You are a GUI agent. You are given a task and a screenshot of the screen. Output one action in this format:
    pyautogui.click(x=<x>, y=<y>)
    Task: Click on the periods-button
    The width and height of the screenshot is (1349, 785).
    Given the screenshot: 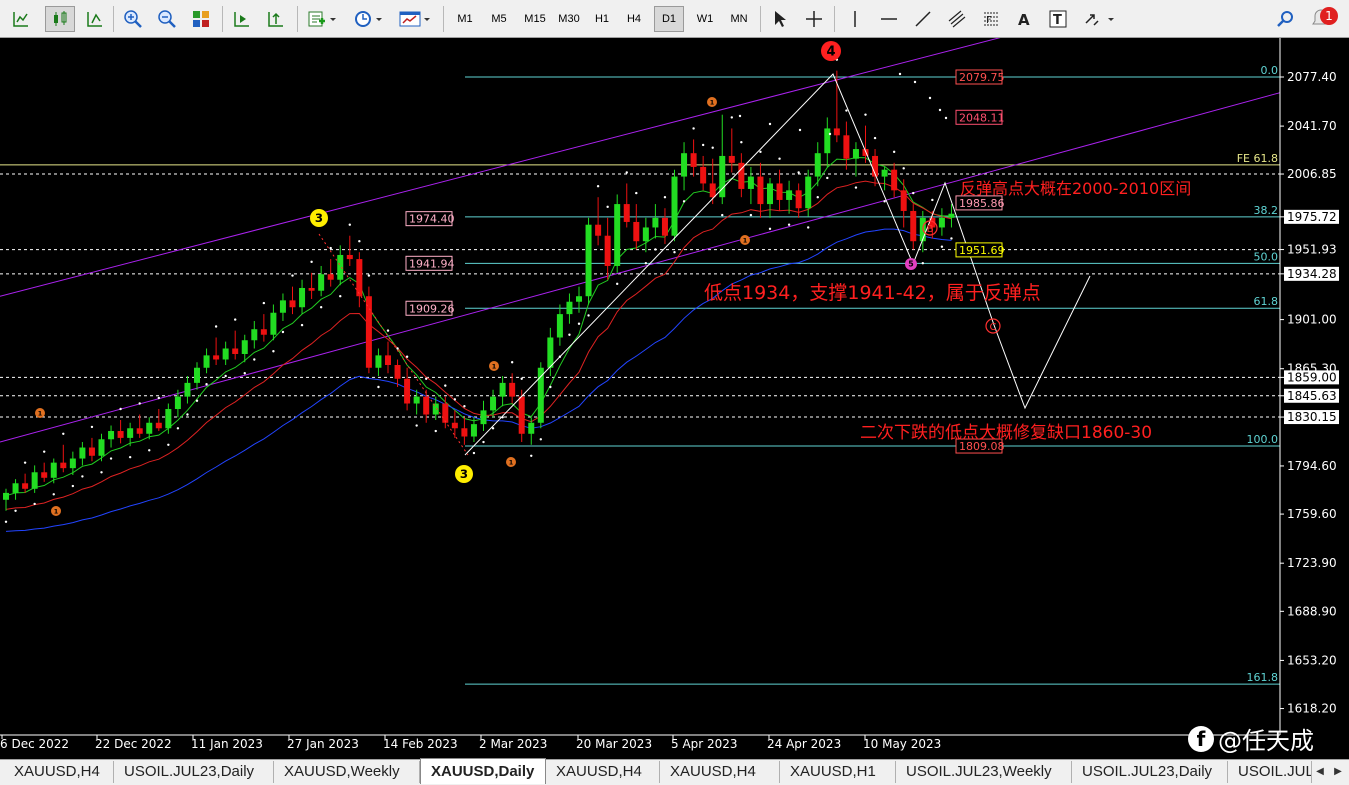 What is the action you would take?
    pyautogui.click(x=368, y=19)
    